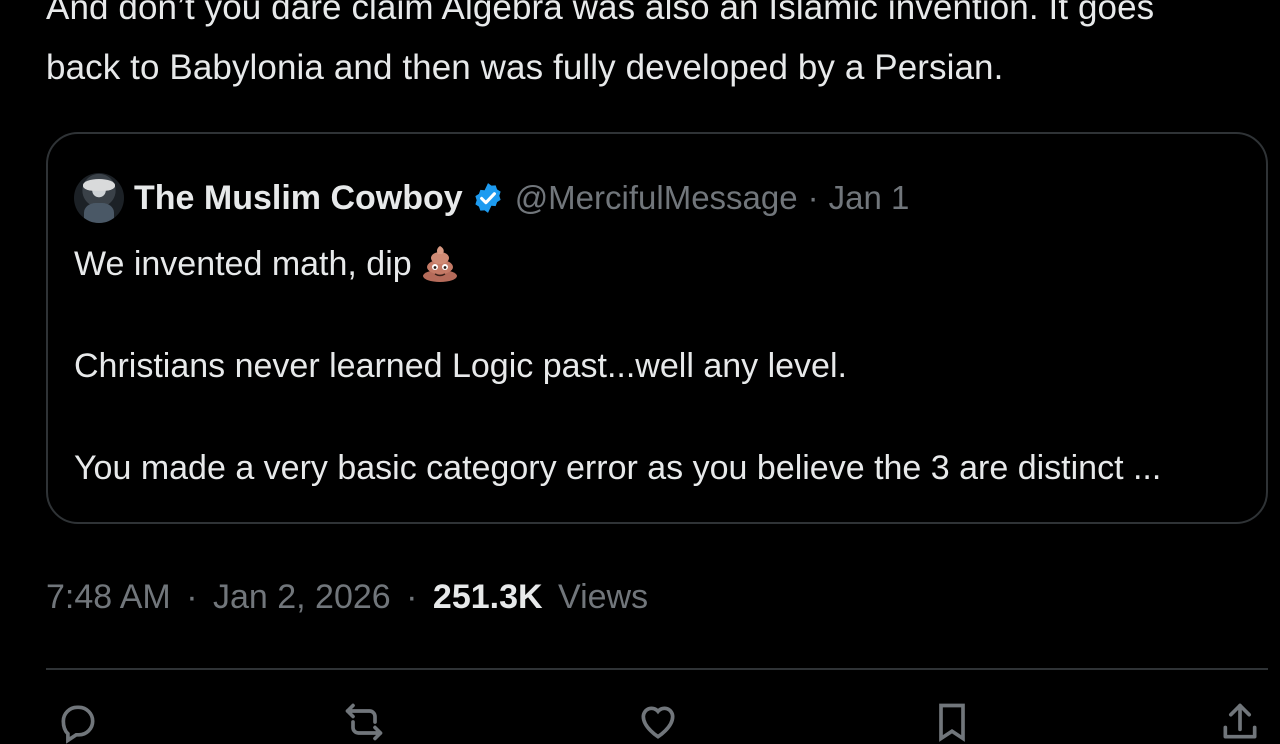 The height and width of the screenshot is (744, 1280). Describe the element at coordinates (439, 264) in the screenshot. I see `pile-of-poo-emoji-icon` at that location.